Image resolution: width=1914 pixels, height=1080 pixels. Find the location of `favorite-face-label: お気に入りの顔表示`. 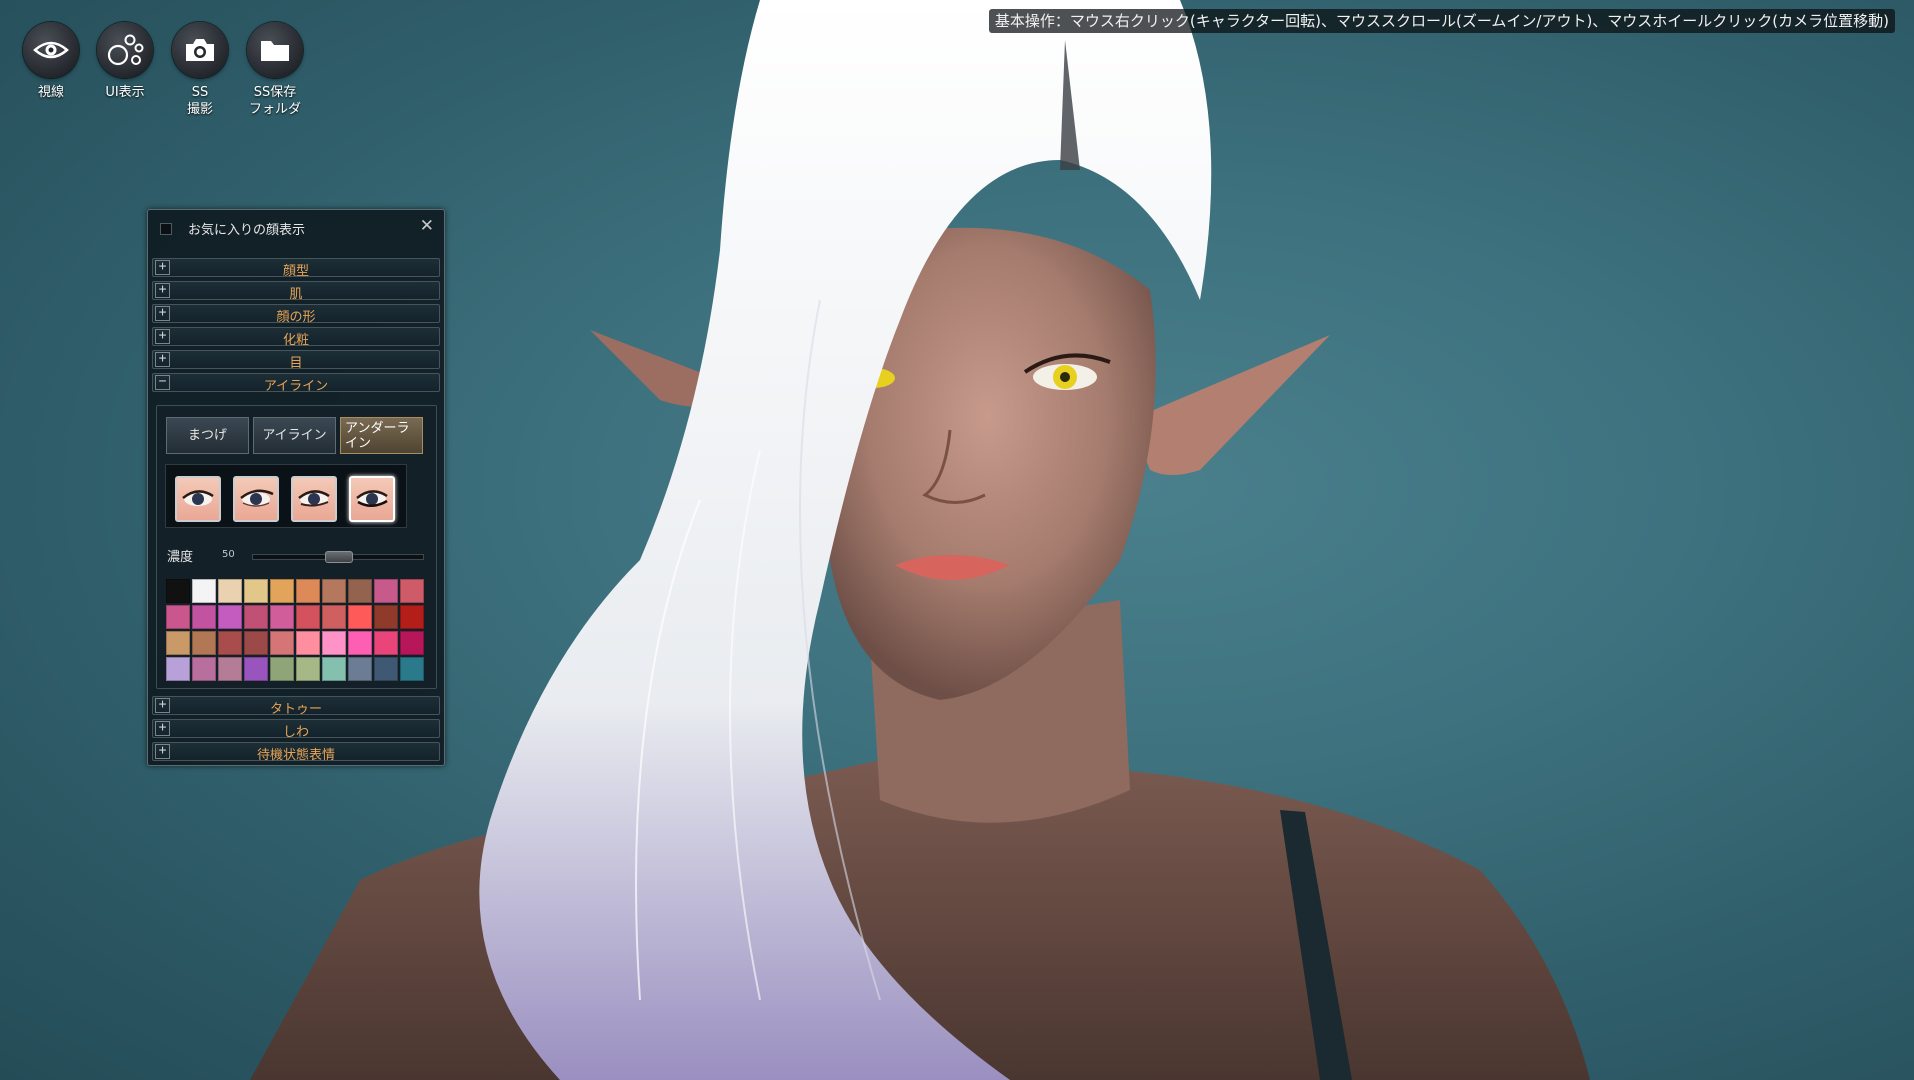

favorite-face-label: お気に入りの顔表示 is located at coordinates (247, 230).